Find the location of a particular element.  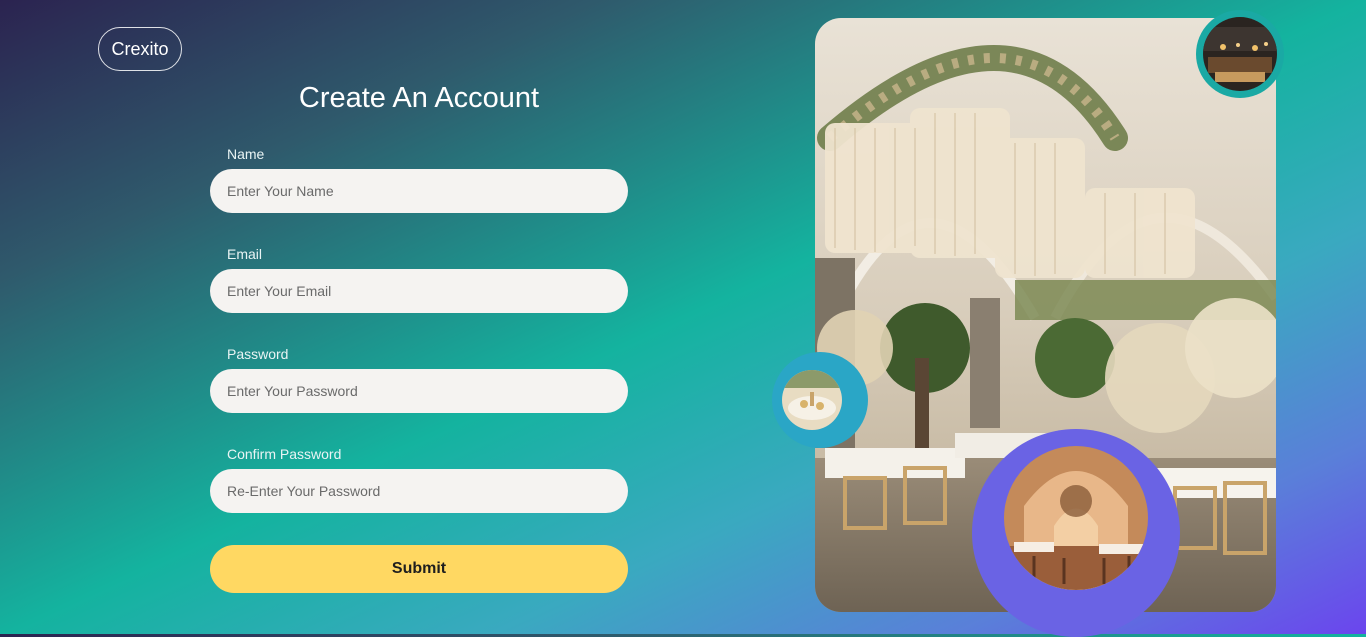

page-title: Create An Account is located at coordinates (419, 98).